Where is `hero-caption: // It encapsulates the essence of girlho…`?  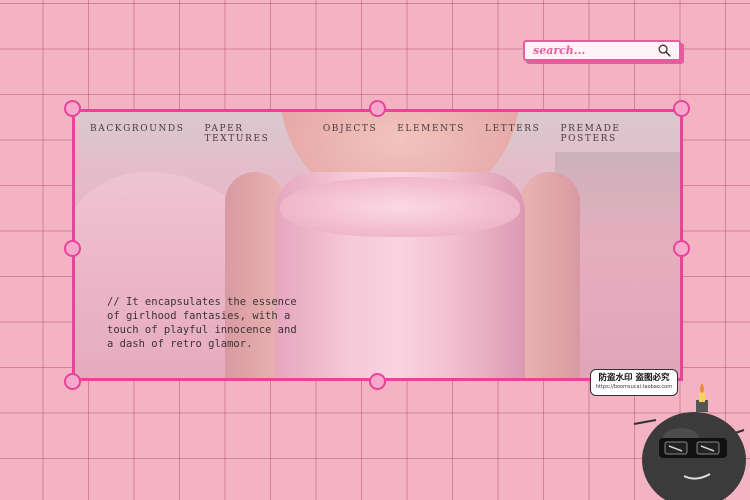 hero-caption: // It encapsulates the essence of girlho… is located at coordinates (202, 323).